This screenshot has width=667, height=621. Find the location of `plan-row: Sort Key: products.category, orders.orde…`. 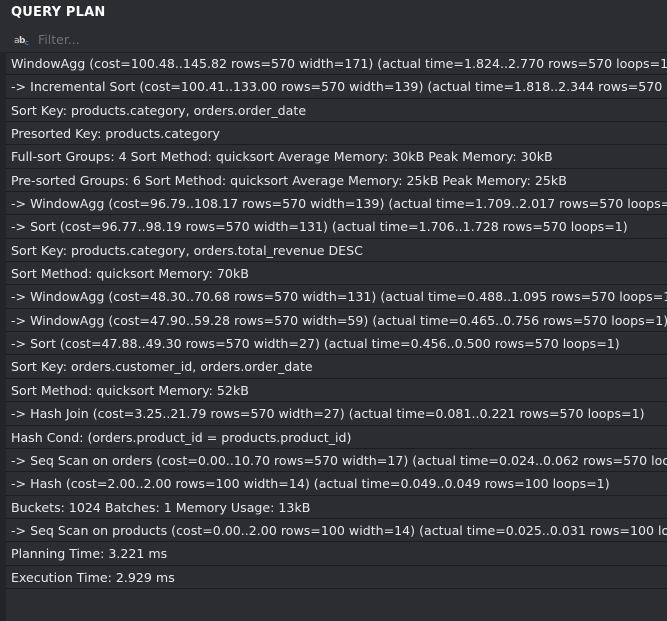

plan-row: Sort Key: products.category, orders.orde… is located at coordinates (336, 111).